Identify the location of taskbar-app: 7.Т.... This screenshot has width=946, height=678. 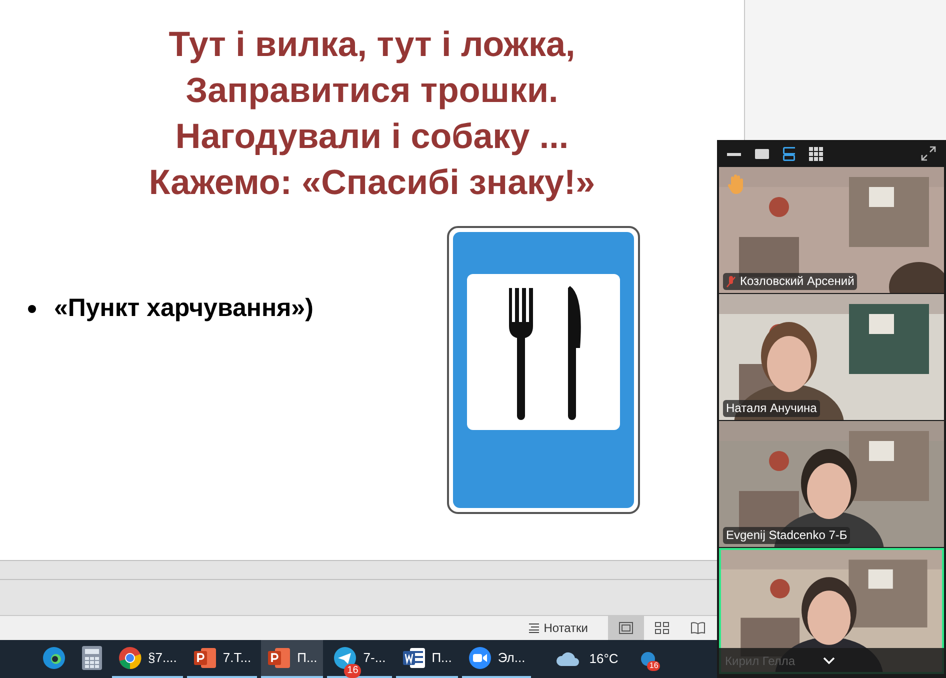
(222, 659).